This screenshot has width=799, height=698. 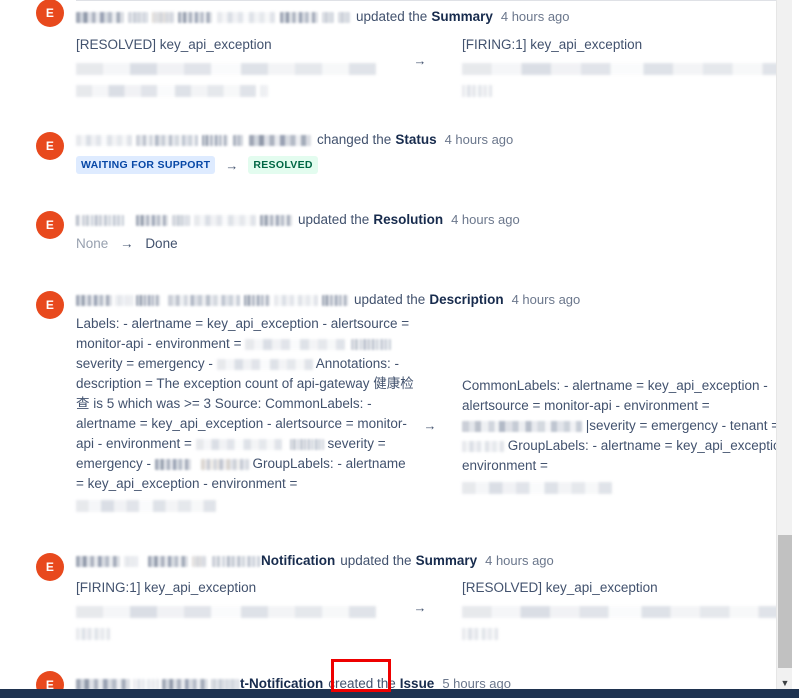 I want to click on description-old-trailing-redacted, so click(x=246, y=506).